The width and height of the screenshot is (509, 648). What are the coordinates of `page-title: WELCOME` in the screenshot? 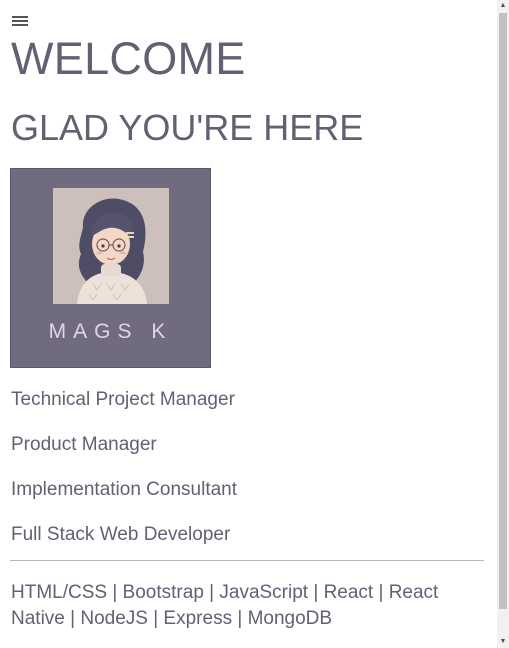 It's located at (128, 58).